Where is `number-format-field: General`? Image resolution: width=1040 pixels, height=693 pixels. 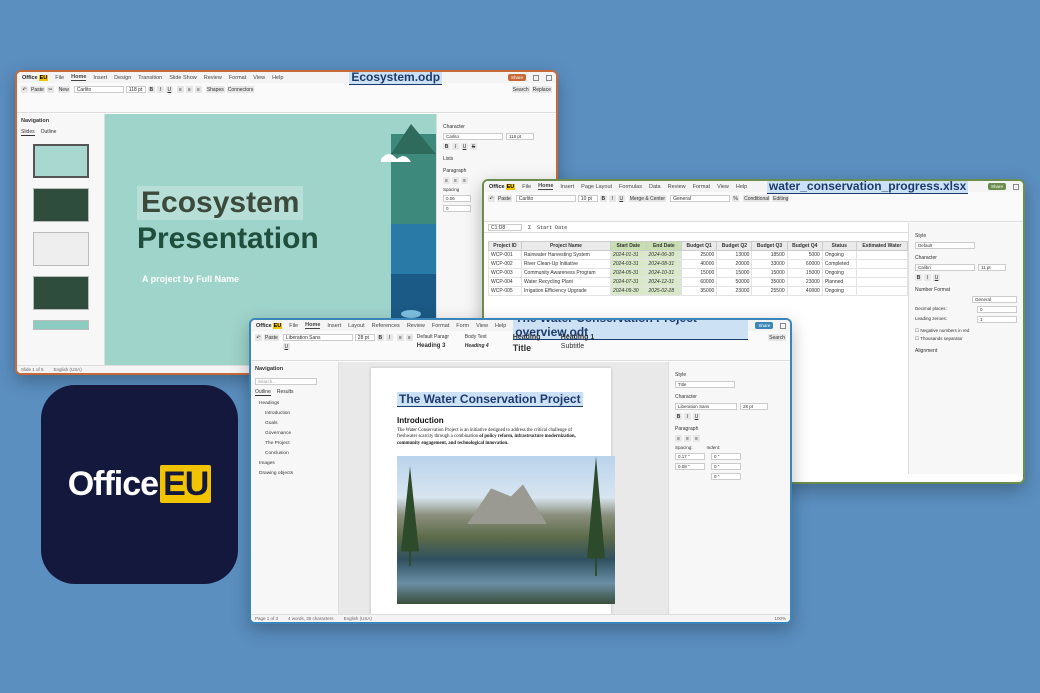
number-format-field: General is located at coordinates (700, 198).